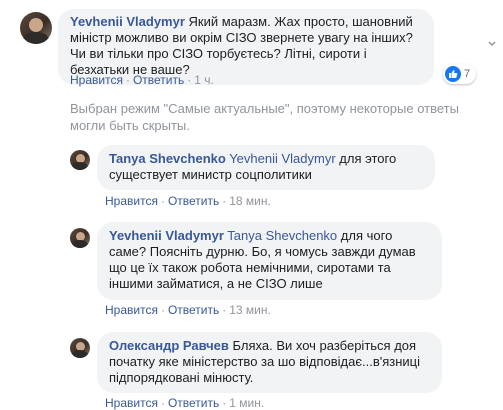 The width and height of the screenshot is (503, 410). I want to click on comment-author: Yevhenii Vladymyr, so click(127, 21).